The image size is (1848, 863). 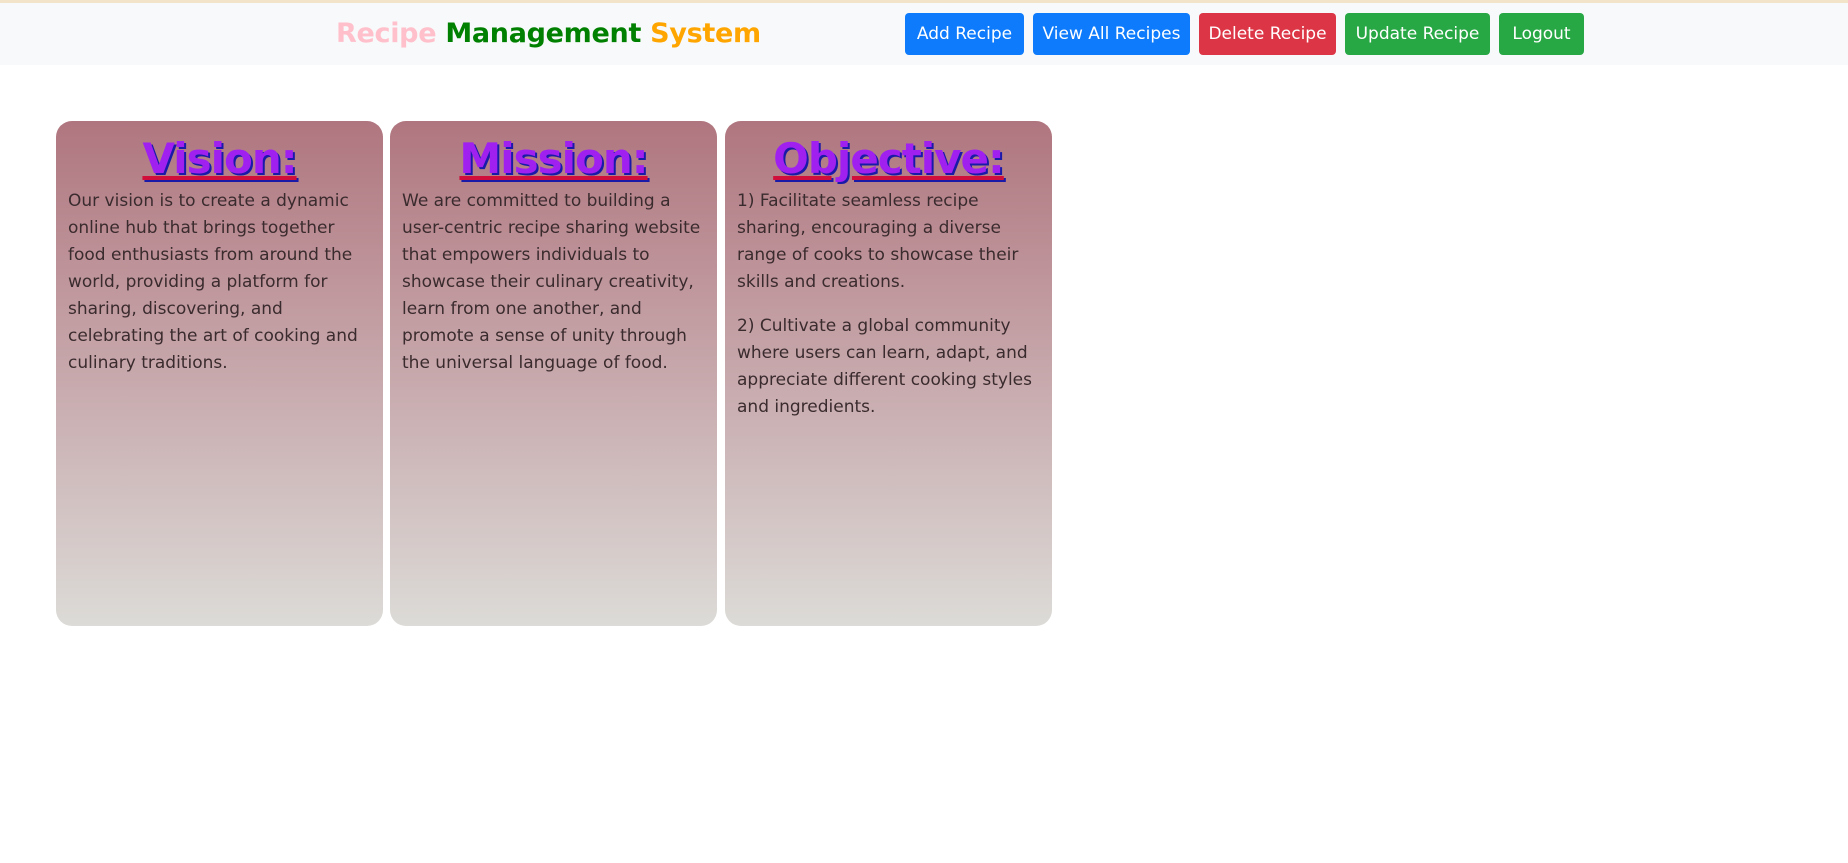 I want to click on objective-title: Objective:, so click(x=889, y=158).